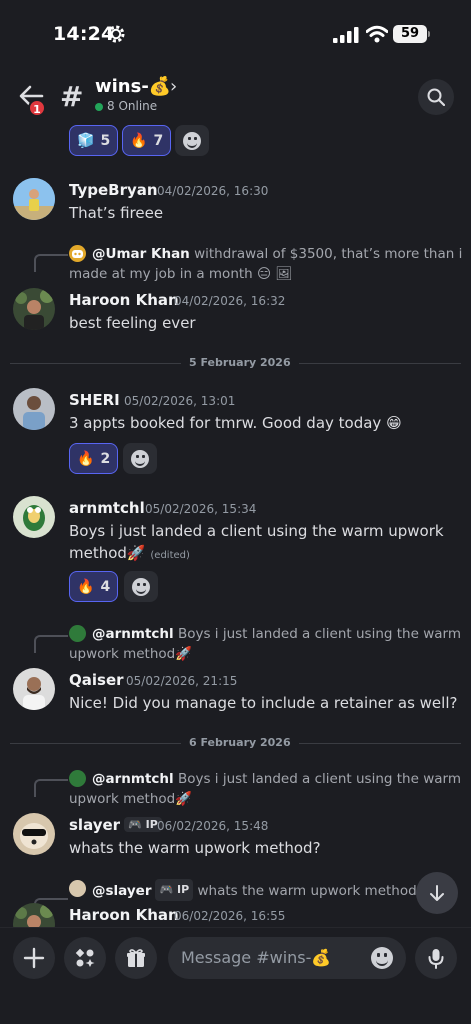 This screenshot has width=471, height=1024. What do you see at coordinates (235, 97) in the screenshot?
I see `channel-header: 1 # wins-💰 › 8 Online` at bounding box center [235, 97].